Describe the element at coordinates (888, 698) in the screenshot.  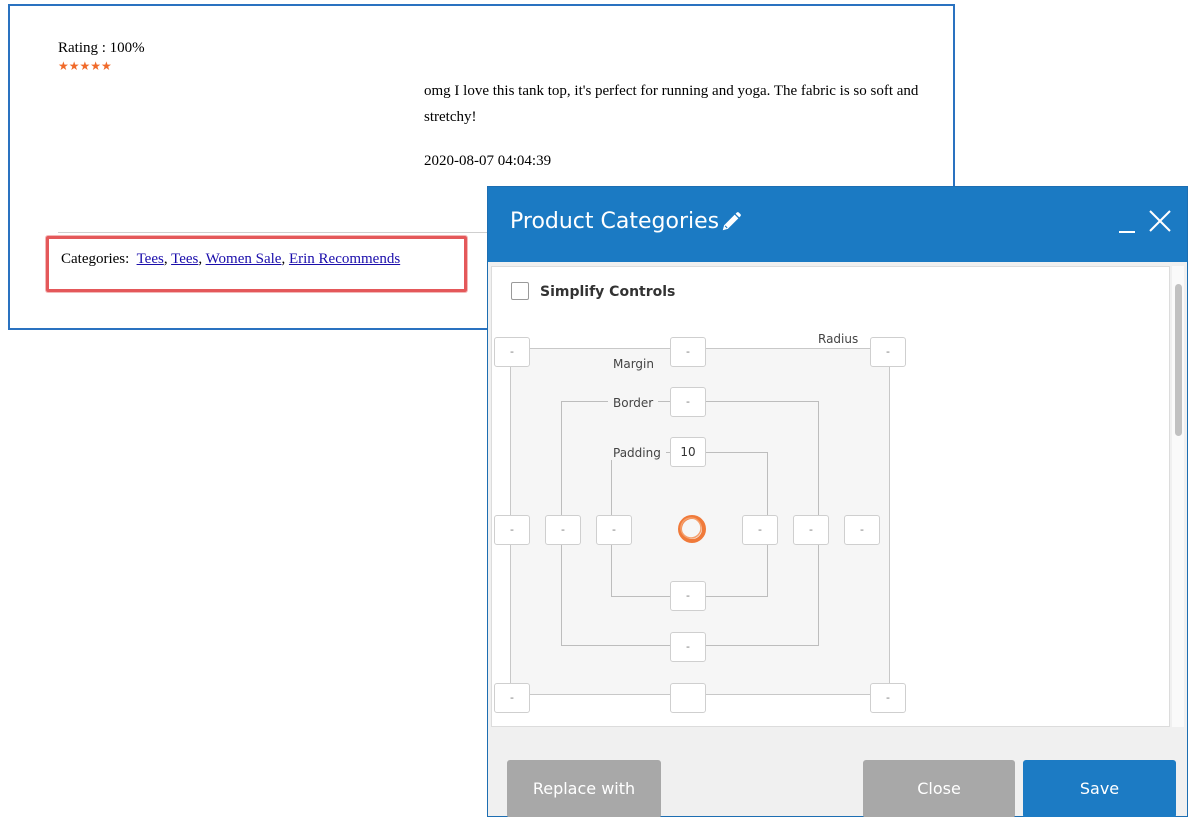
I see `radius-bottom-right-input: -` at that location.